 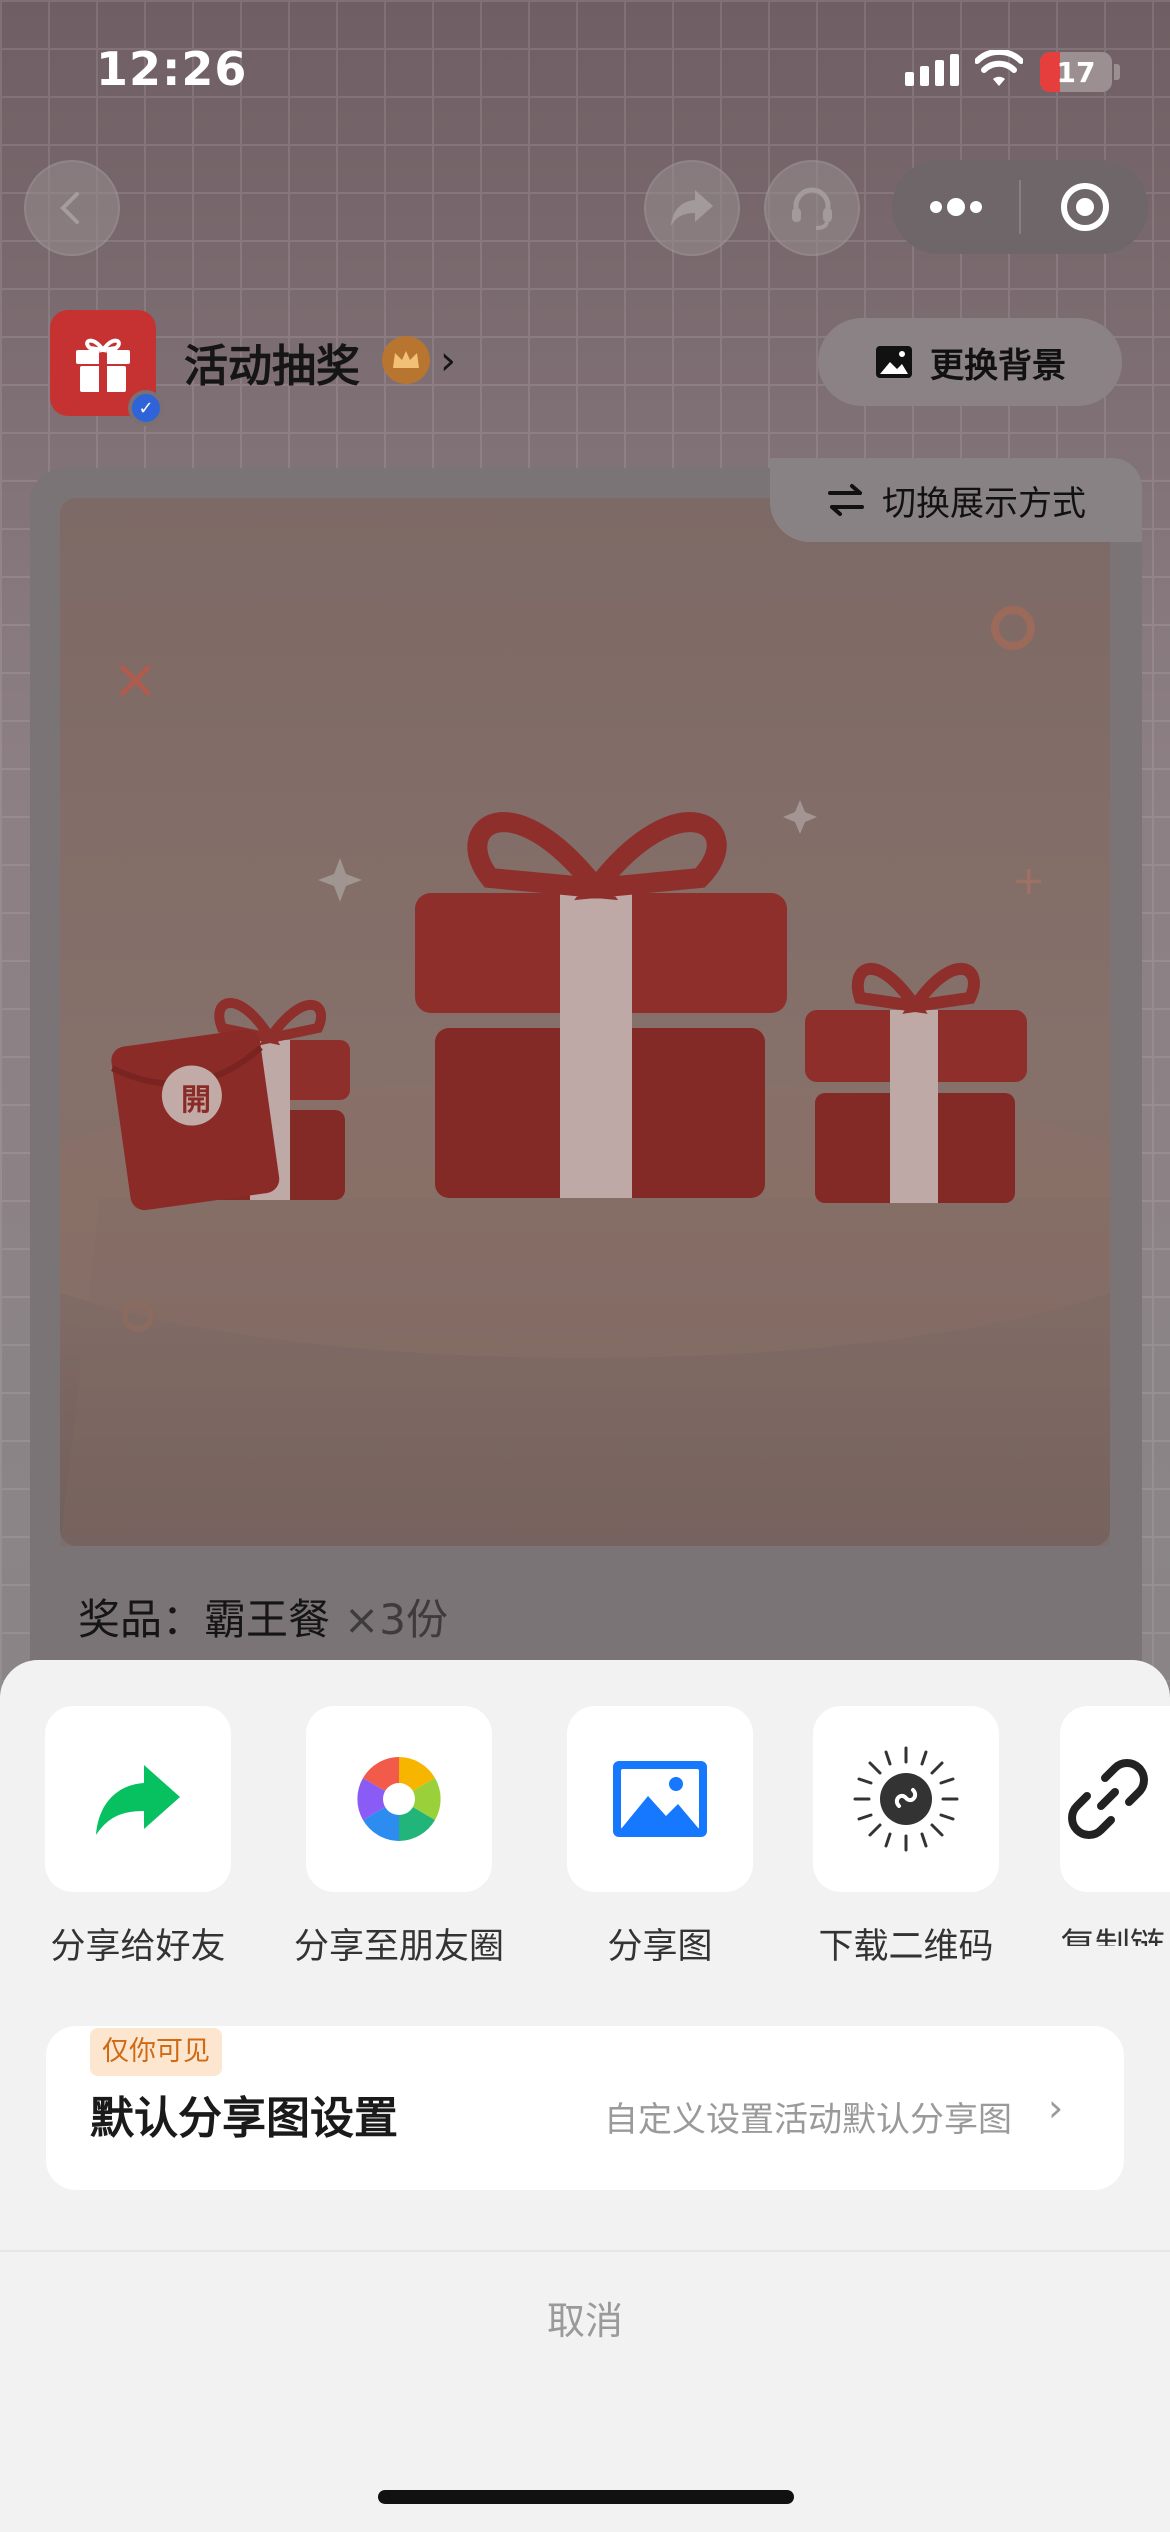 I want to click on share-image-tile, so click(x=660, y=1799).